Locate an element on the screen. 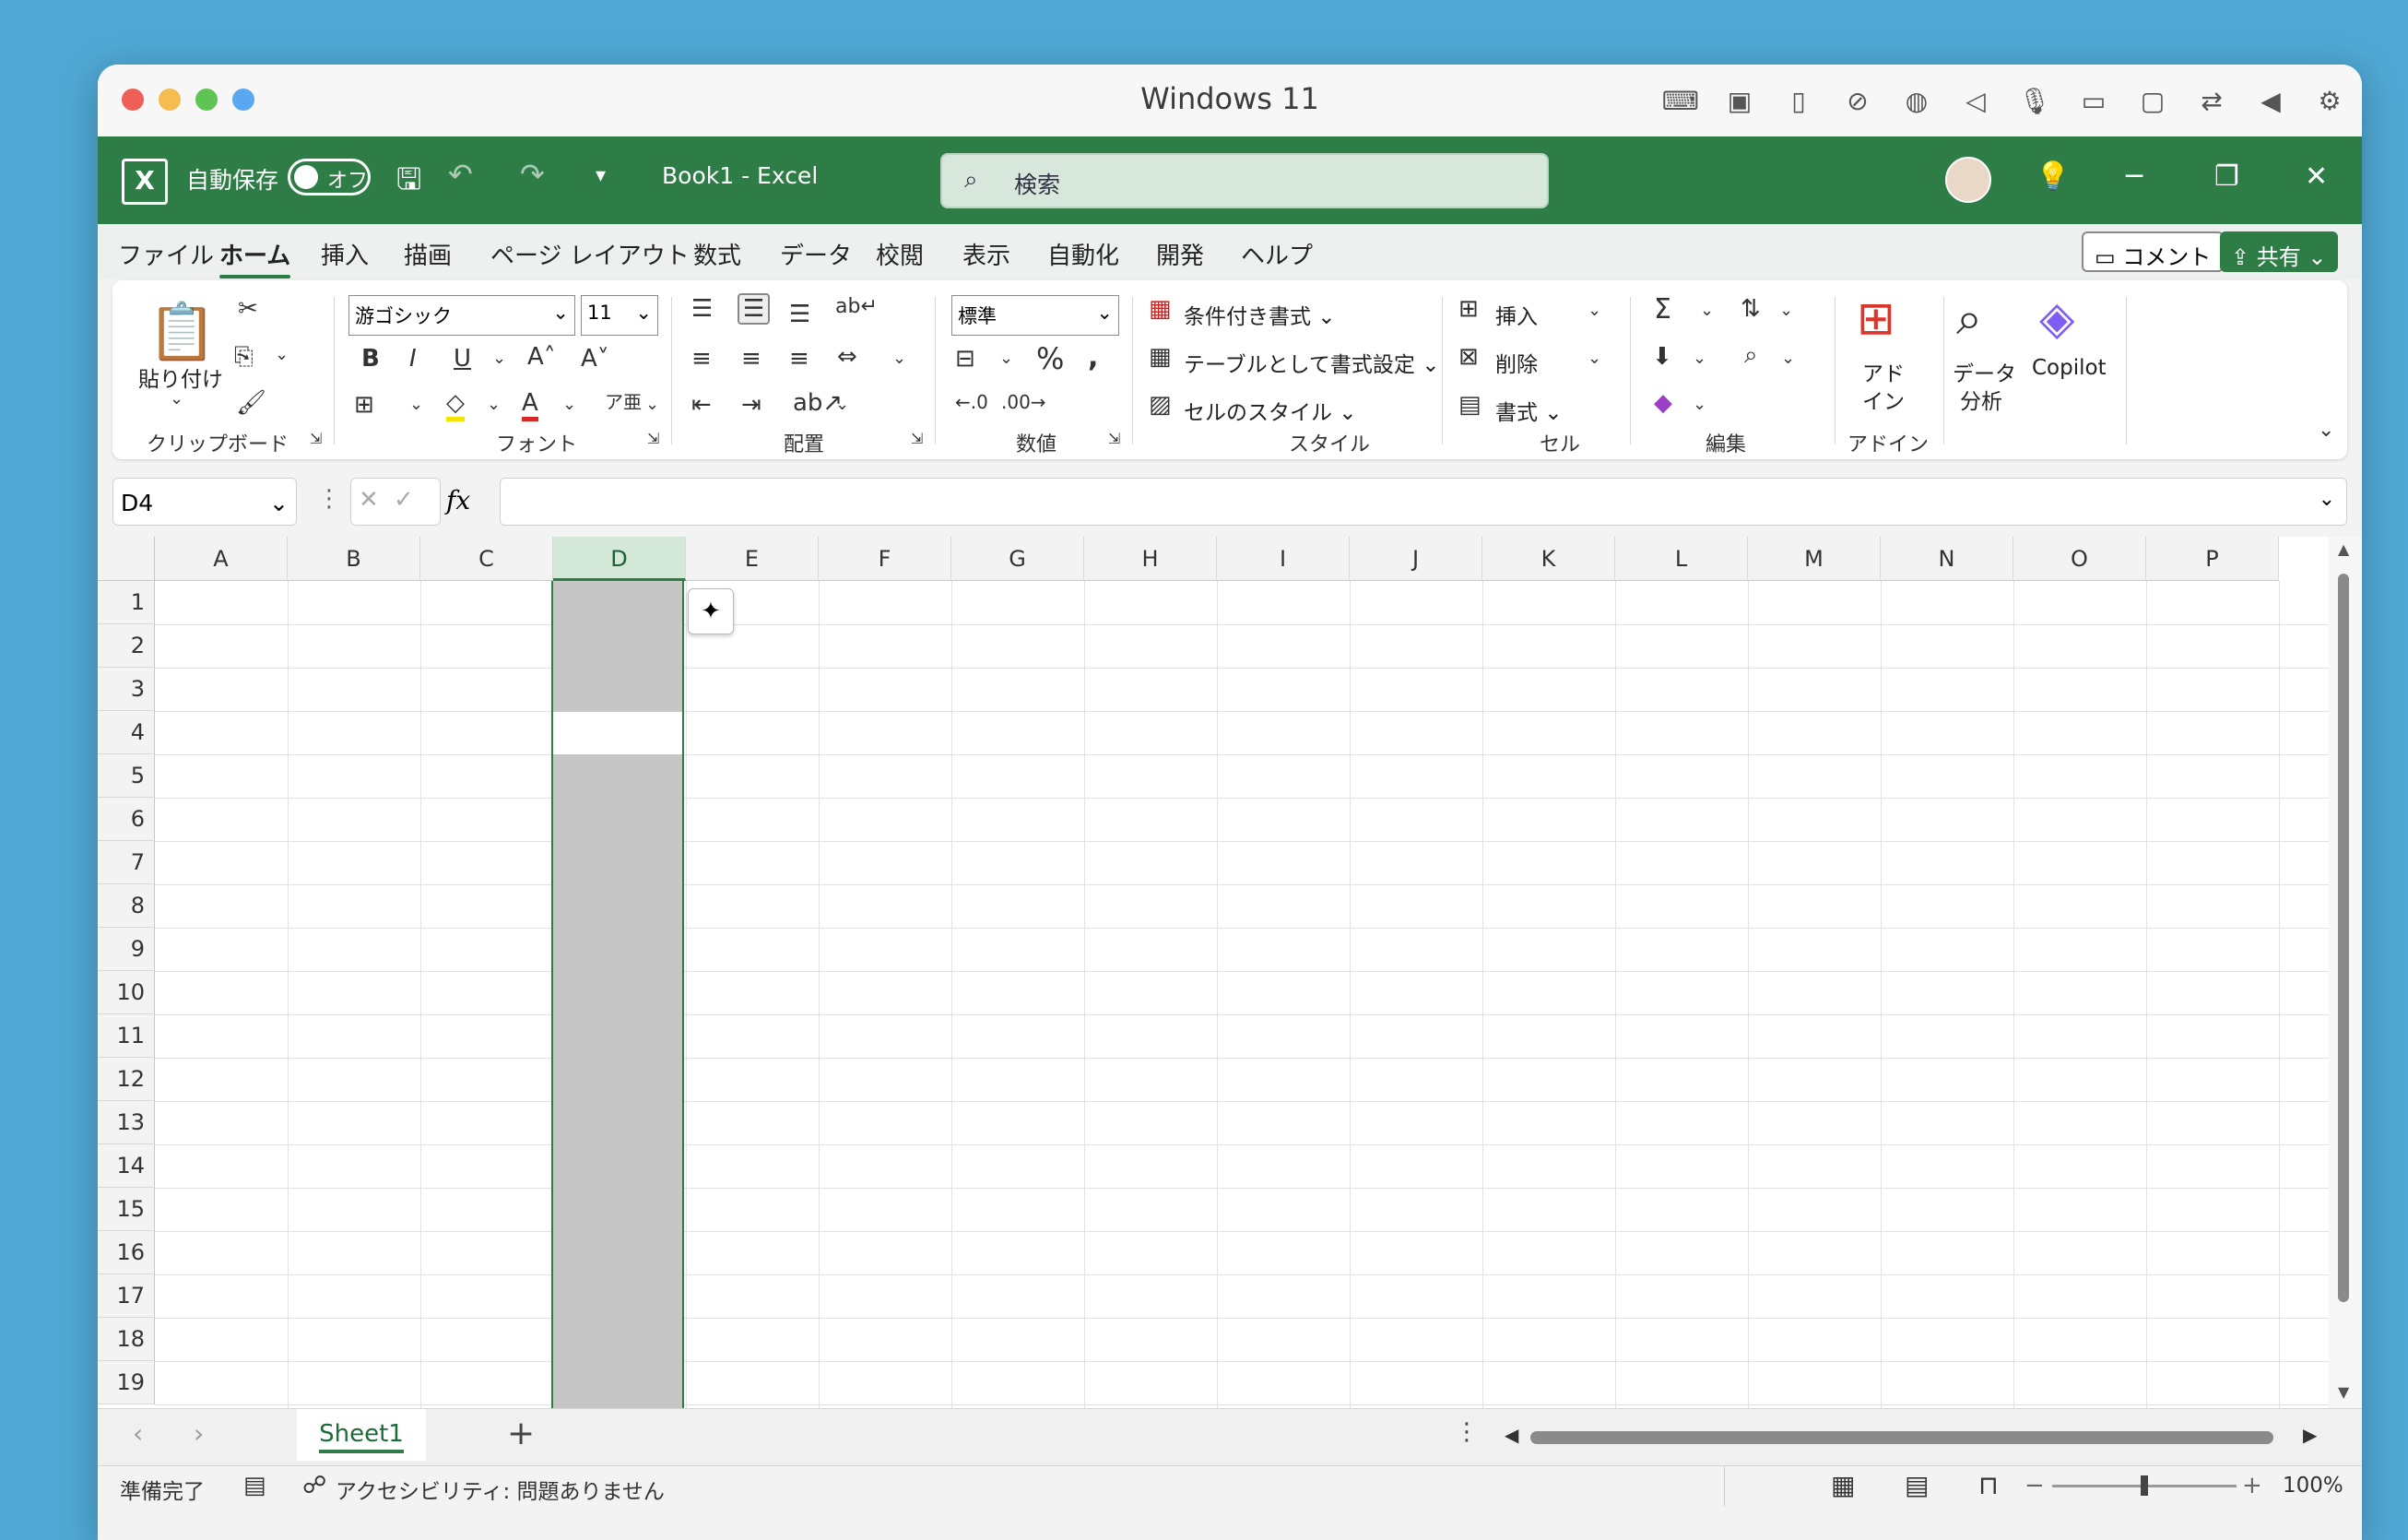 The width and height of the screenshot is (2408, 1540). scroll-right-icon: ▶ is located at coordinates (2310, 1435).